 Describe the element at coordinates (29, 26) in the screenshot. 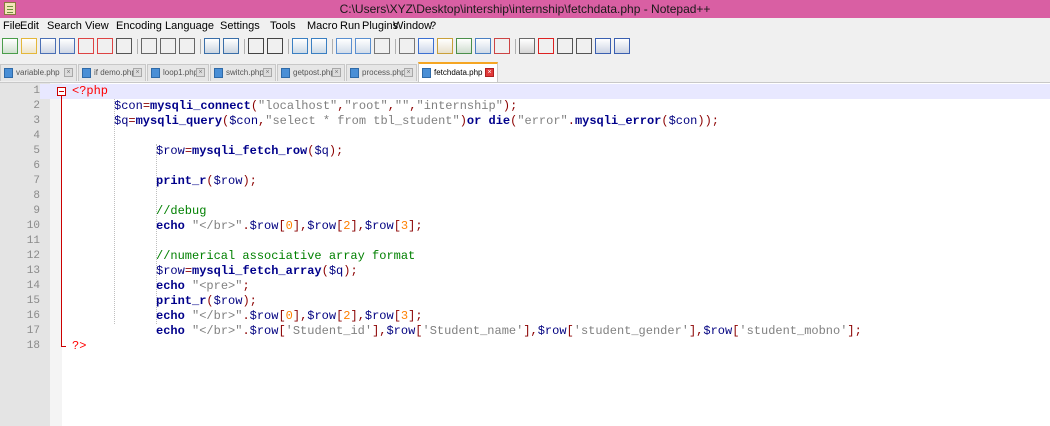

I see `menu-edit: Edit` at that location.